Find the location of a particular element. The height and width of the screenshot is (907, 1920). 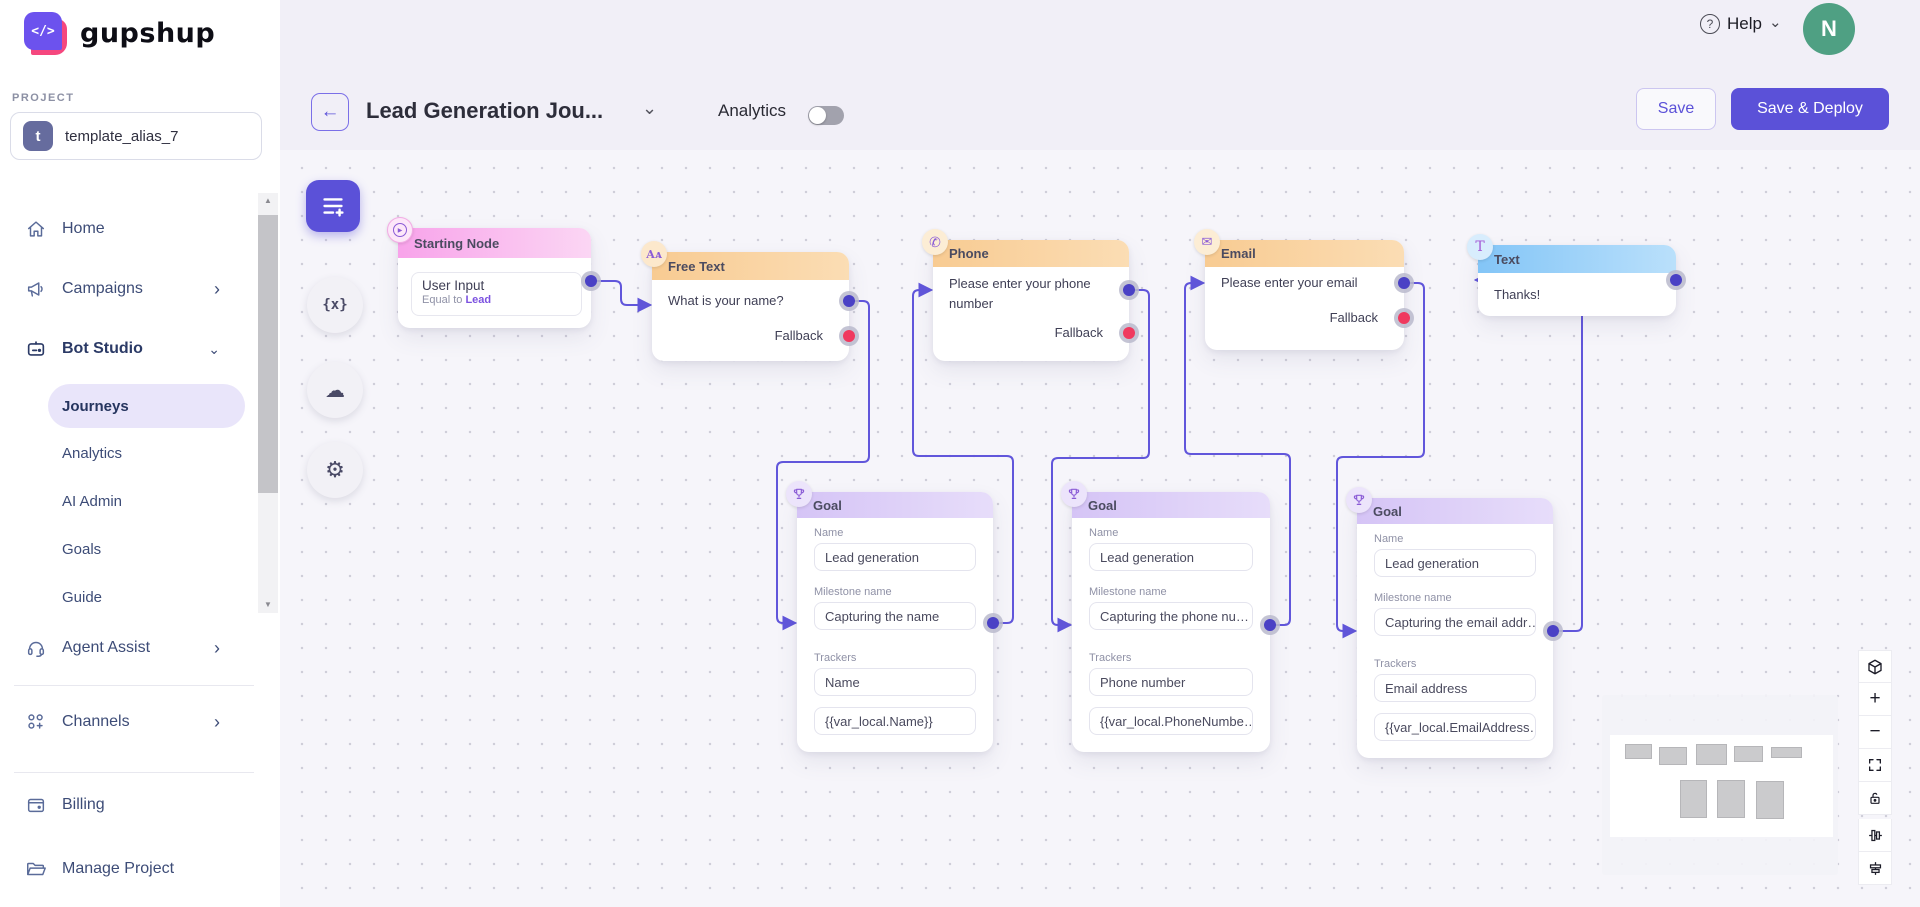

add-node-menu-button is located at coordinates (333, 206).